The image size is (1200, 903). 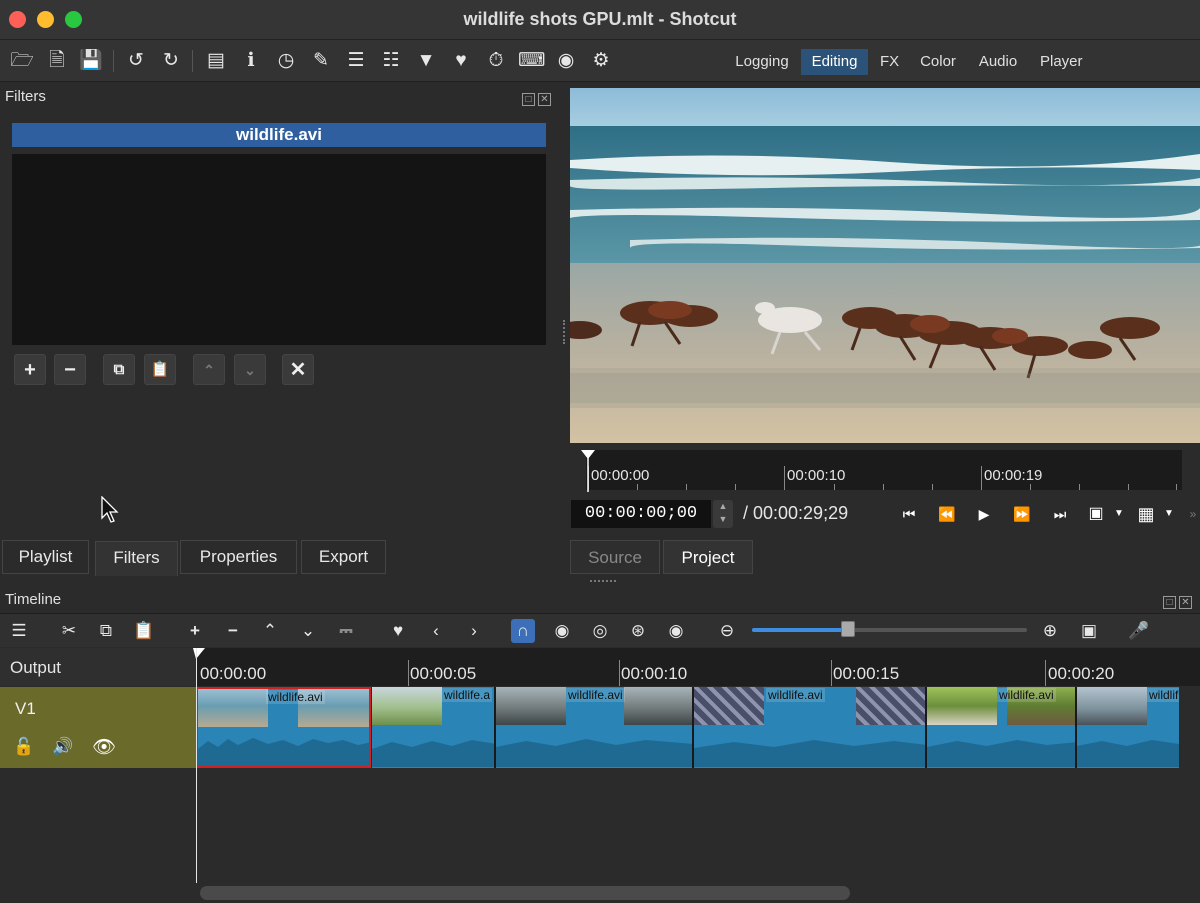 I want to click on rewind-icon: ⏪, so click(x=947, y=514).